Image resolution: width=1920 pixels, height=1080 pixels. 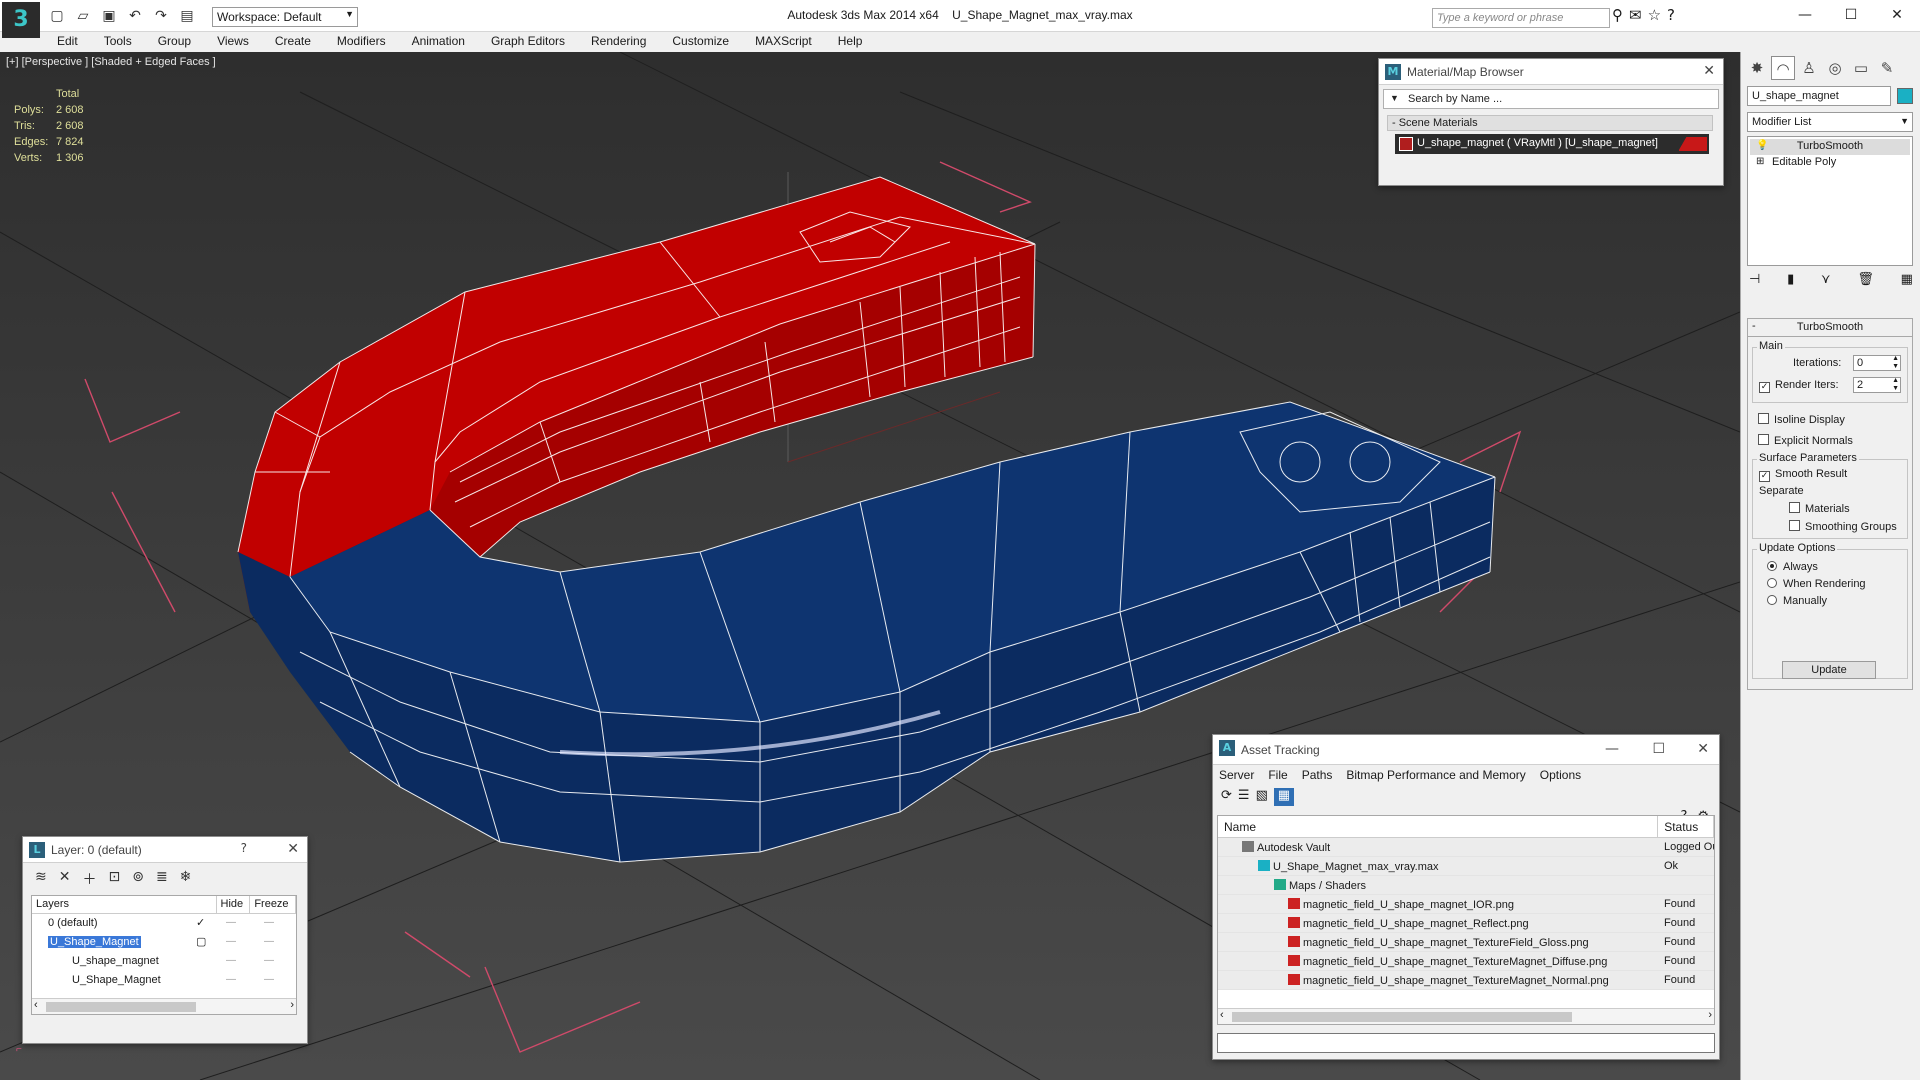 What do you see at coordinates (1830, 163) in the screenshot?
I see `stack-item-editable-poly: ⊞ Editable Poly` at bounding box center [1830, 163].